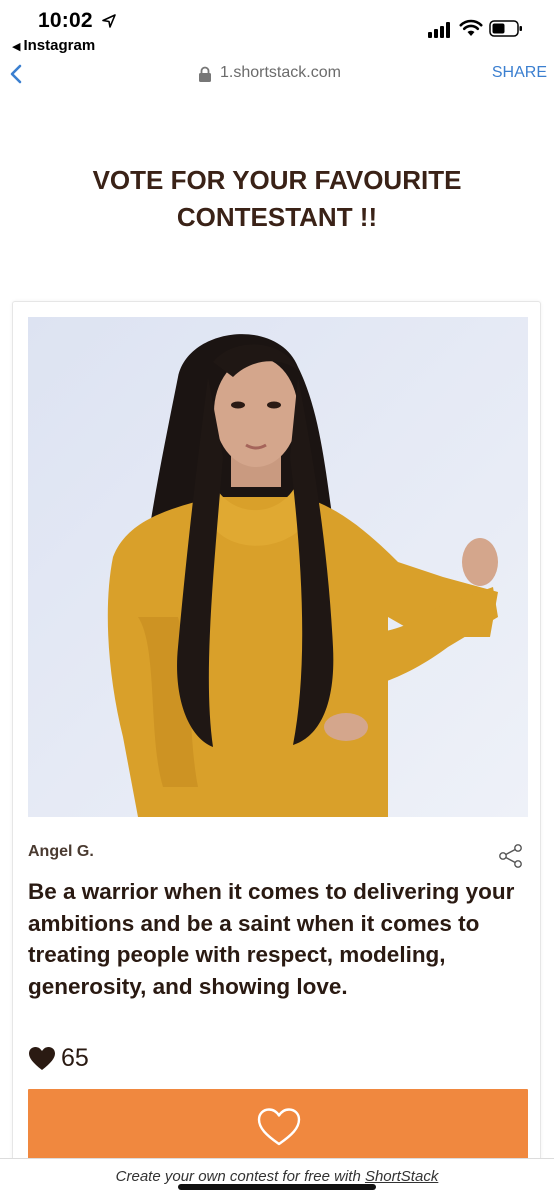 The height and width of the screenshot is (1200, 554). I want to click on back-to-app-link: ◀ Instagram, so click(53, 45).